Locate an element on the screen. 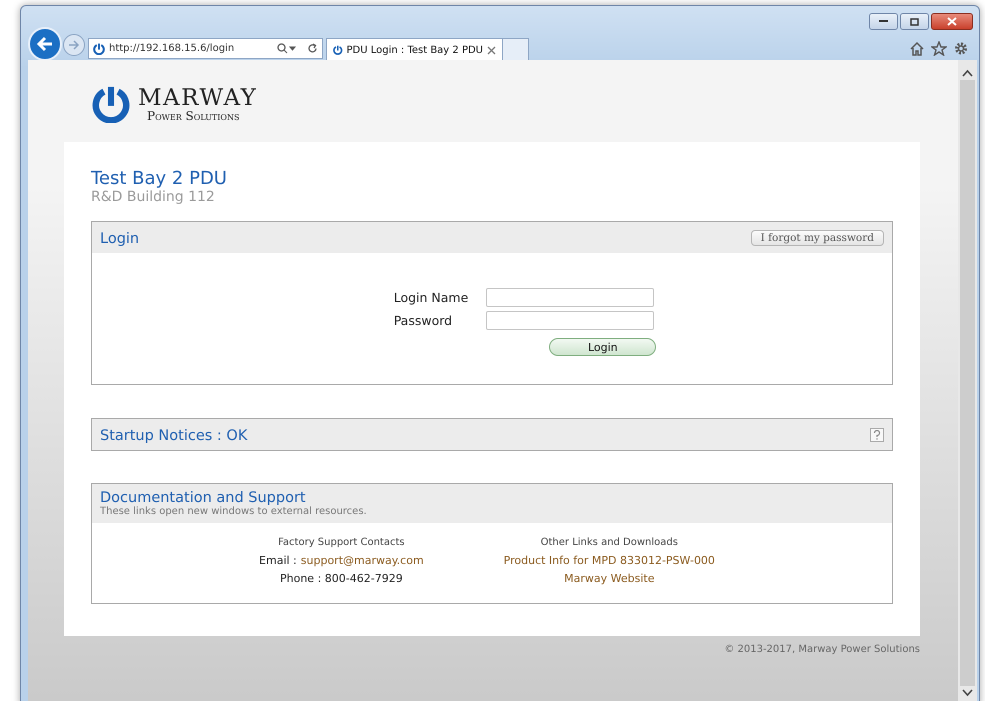 This screenshot has height=701, width=985. login-button: Login is located at coordinates (602, 347).